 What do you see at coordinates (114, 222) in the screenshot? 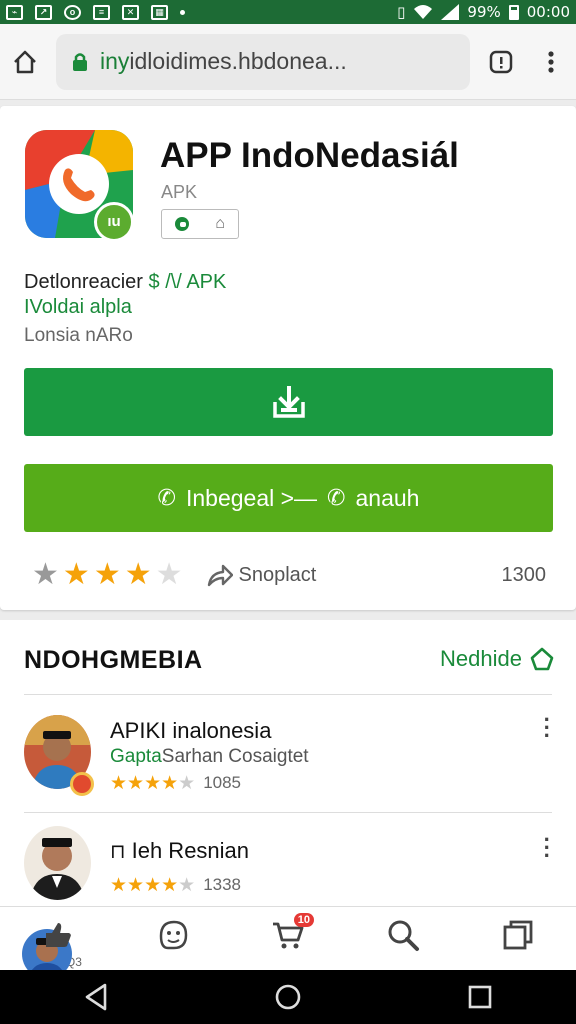
I see `app-badge-icon: ıu` at bounding box center [114, 222].